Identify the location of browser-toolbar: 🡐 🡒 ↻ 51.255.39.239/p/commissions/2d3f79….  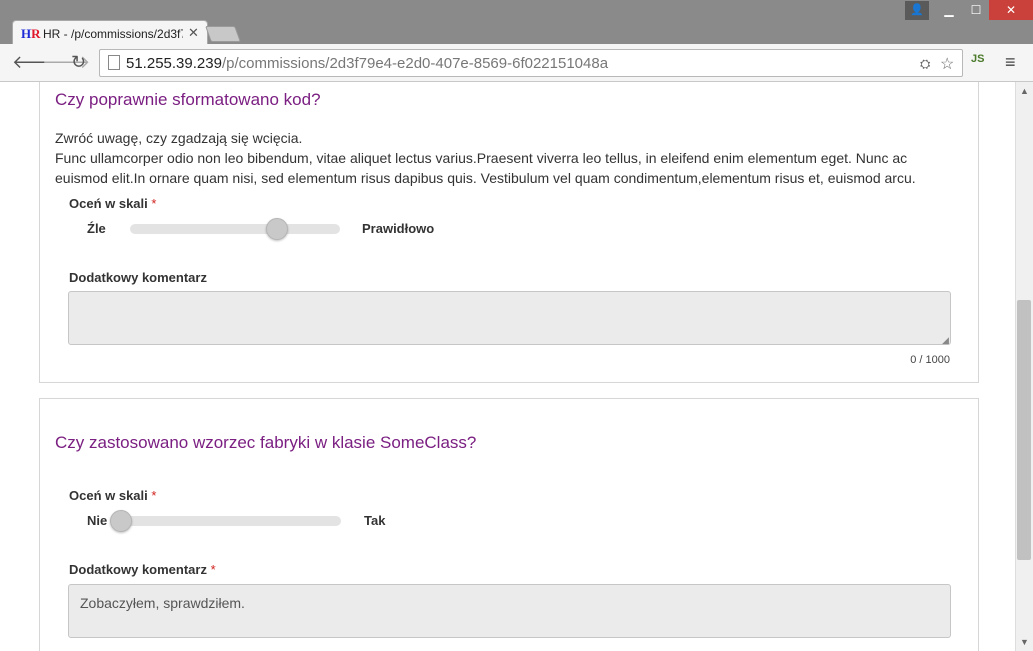
(516, 63).